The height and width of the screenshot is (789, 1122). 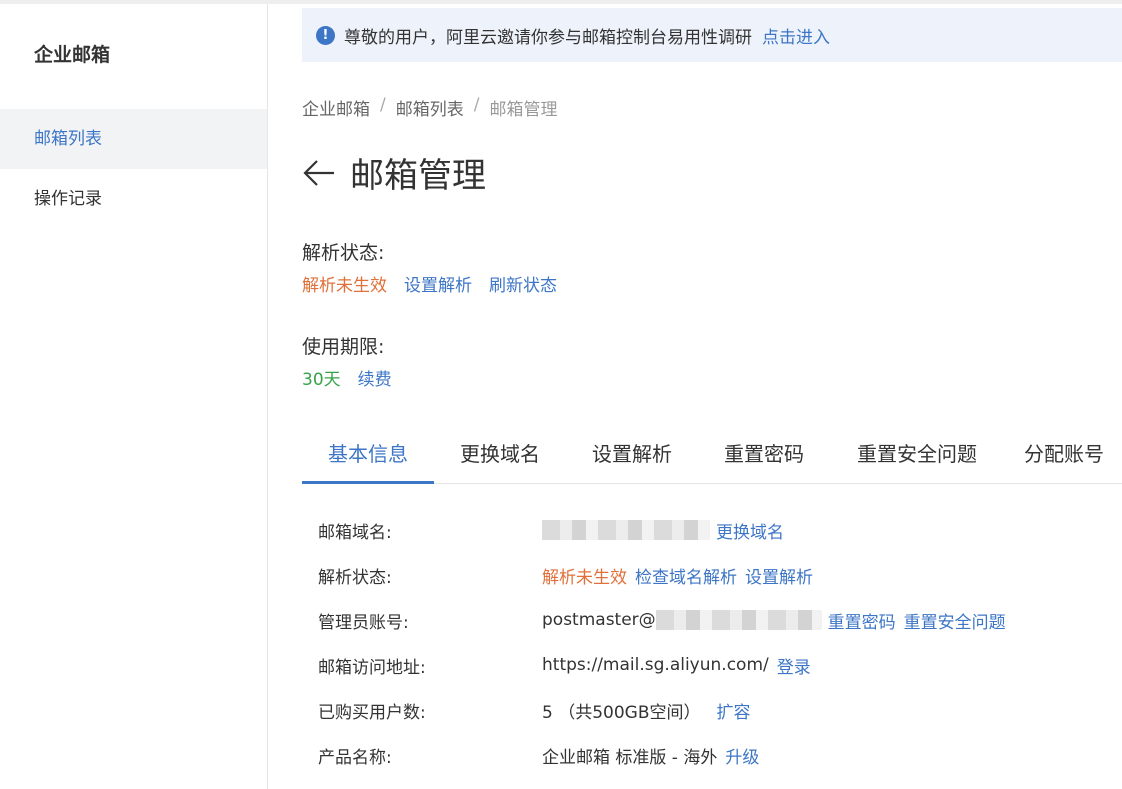 I want to click on resolve-label: 解析状态:, so click(x=355, y=577).